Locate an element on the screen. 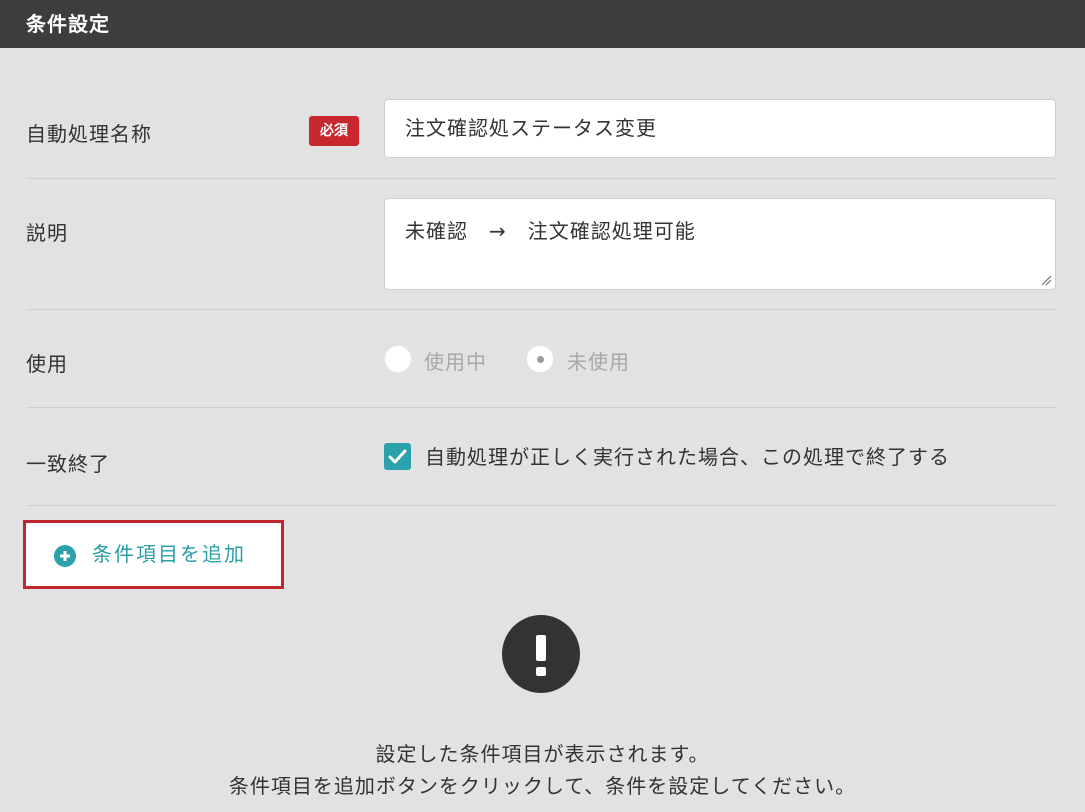 This screenshot has width=1085, height=812. add-condition-highlight: 条件項目を追加 is located at coordinates (153, 554).